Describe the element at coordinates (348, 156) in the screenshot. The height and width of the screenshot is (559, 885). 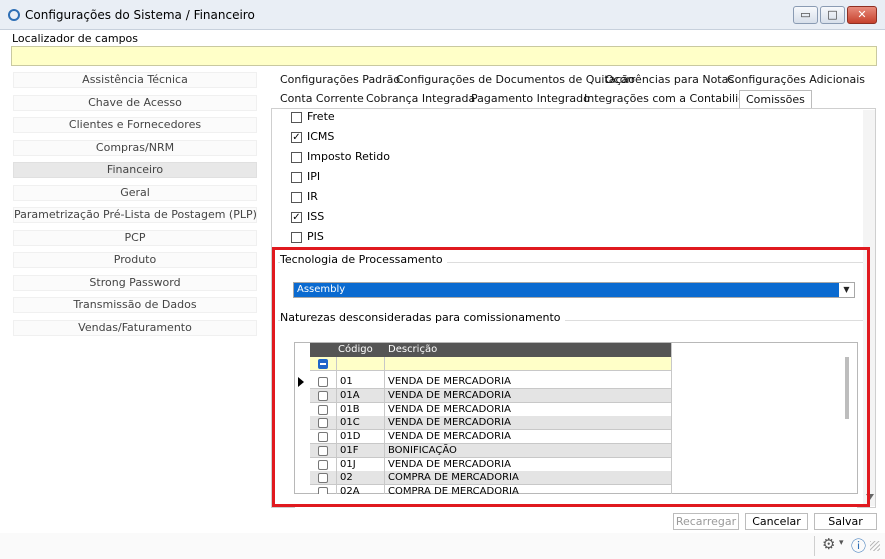
I see `tax-checkbox-label: Imposto Retido` at that location.